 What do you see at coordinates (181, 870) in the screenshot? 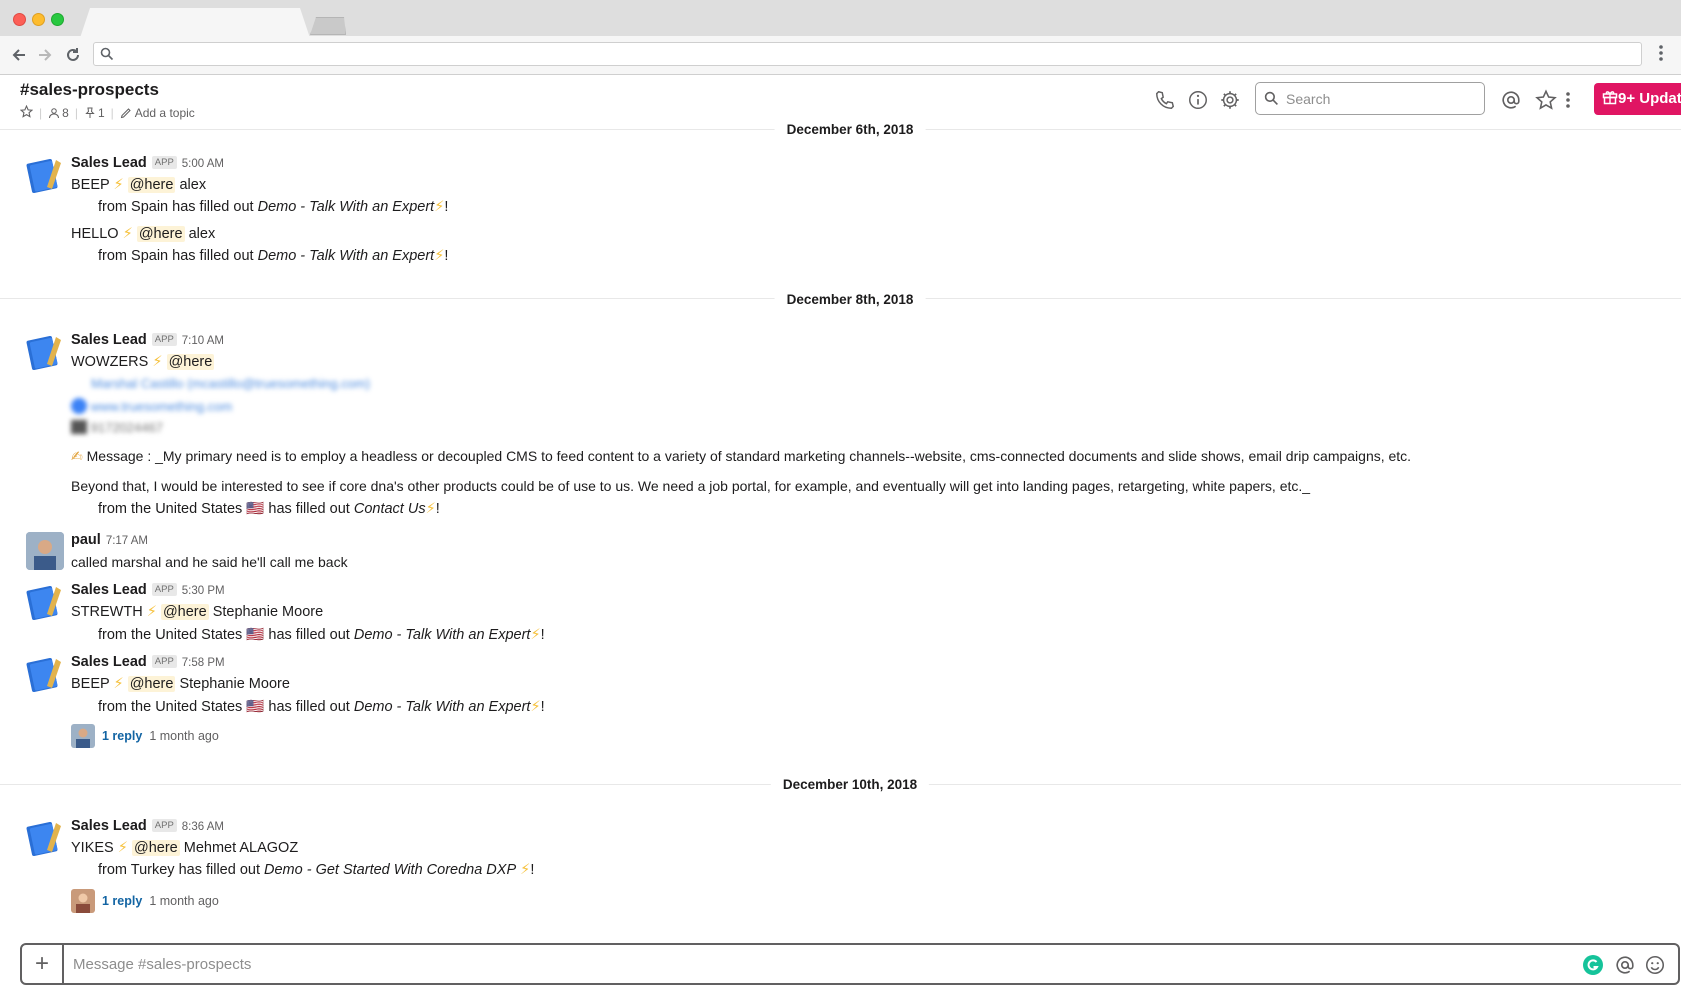
I see `lead-origin: from Turkey has filled out` at bounding box center [181, 870].